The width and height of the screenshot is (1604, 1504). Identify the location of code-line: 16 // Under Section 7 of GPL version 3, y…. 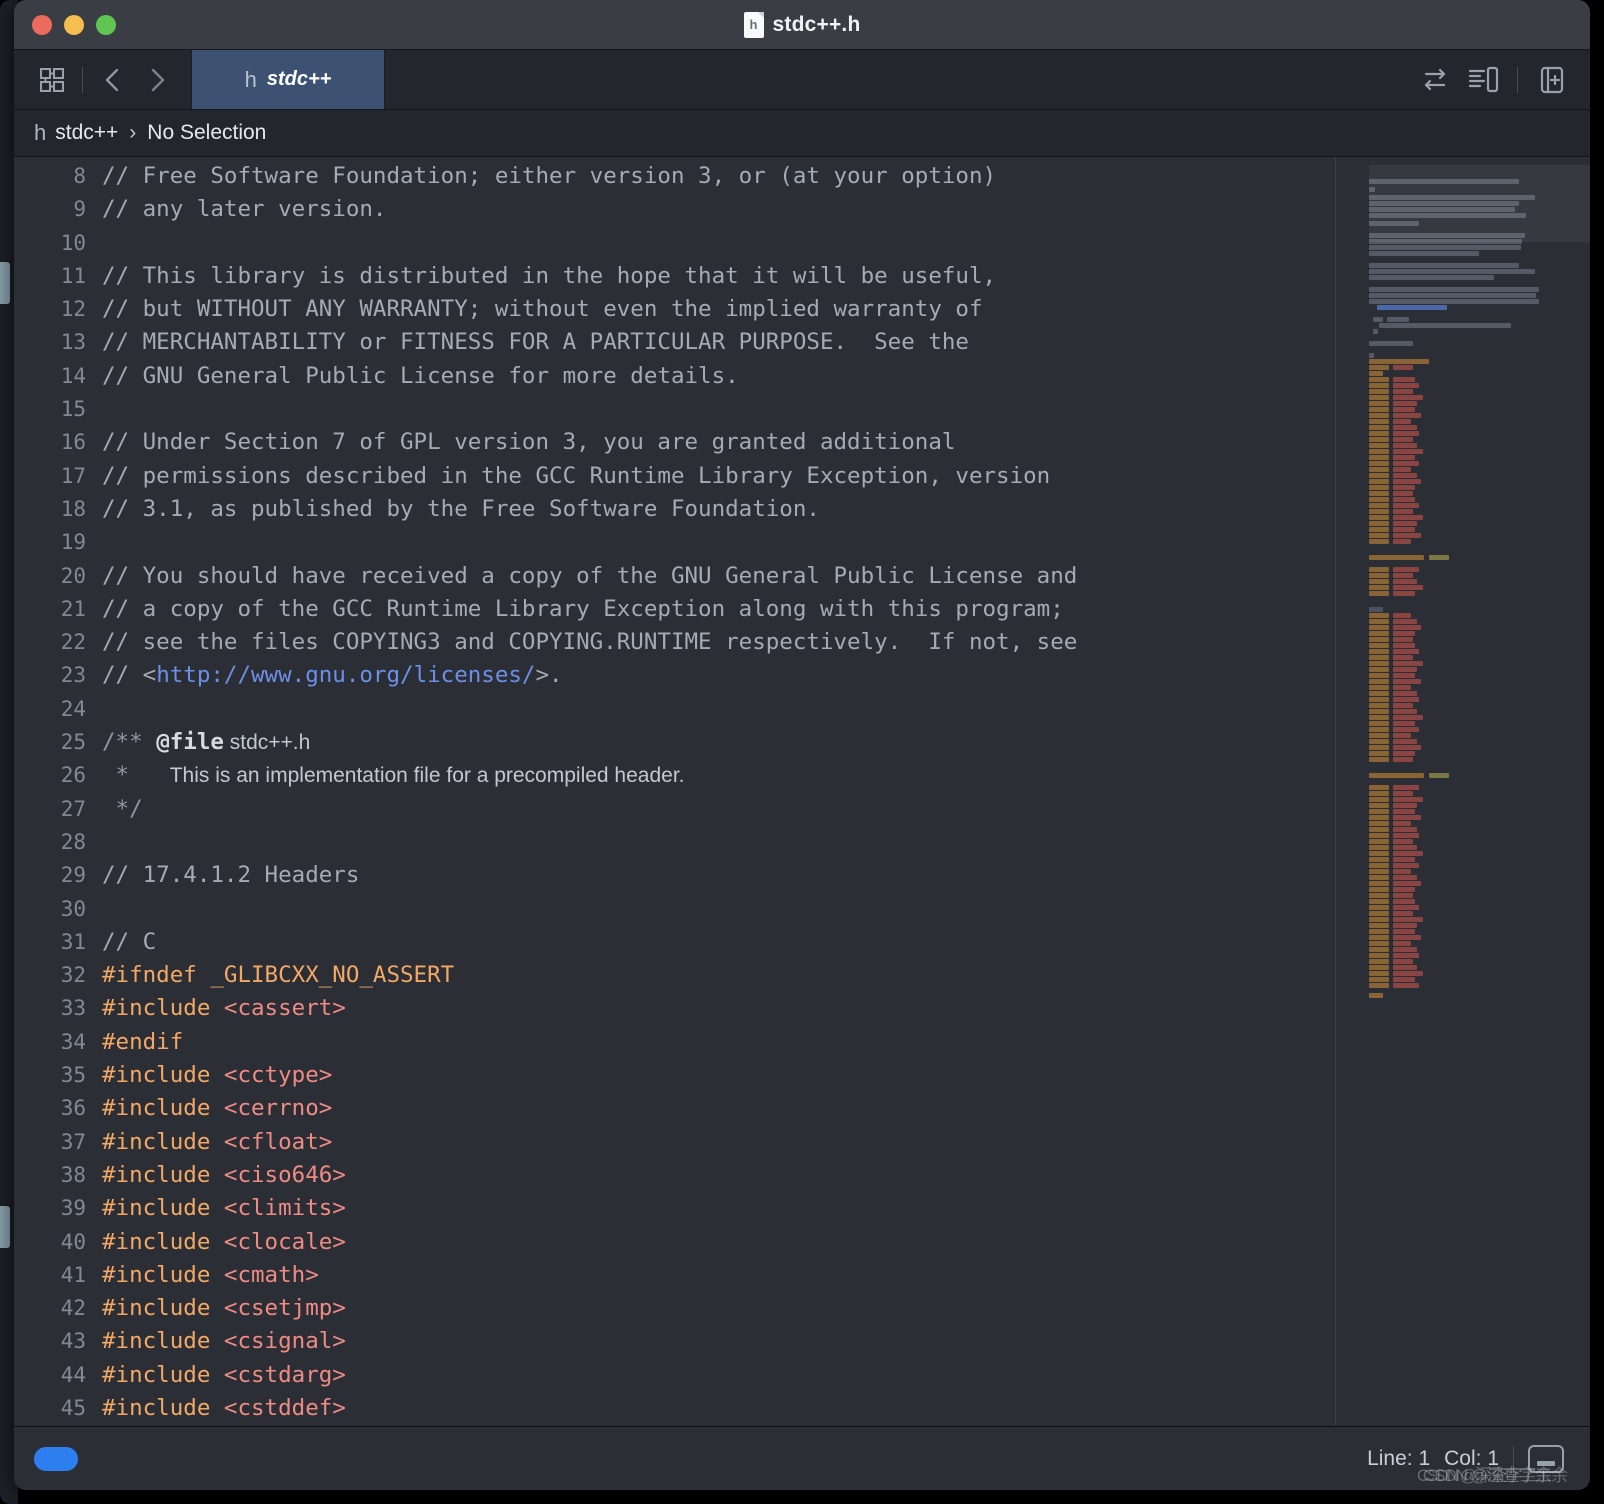
(674, 442).